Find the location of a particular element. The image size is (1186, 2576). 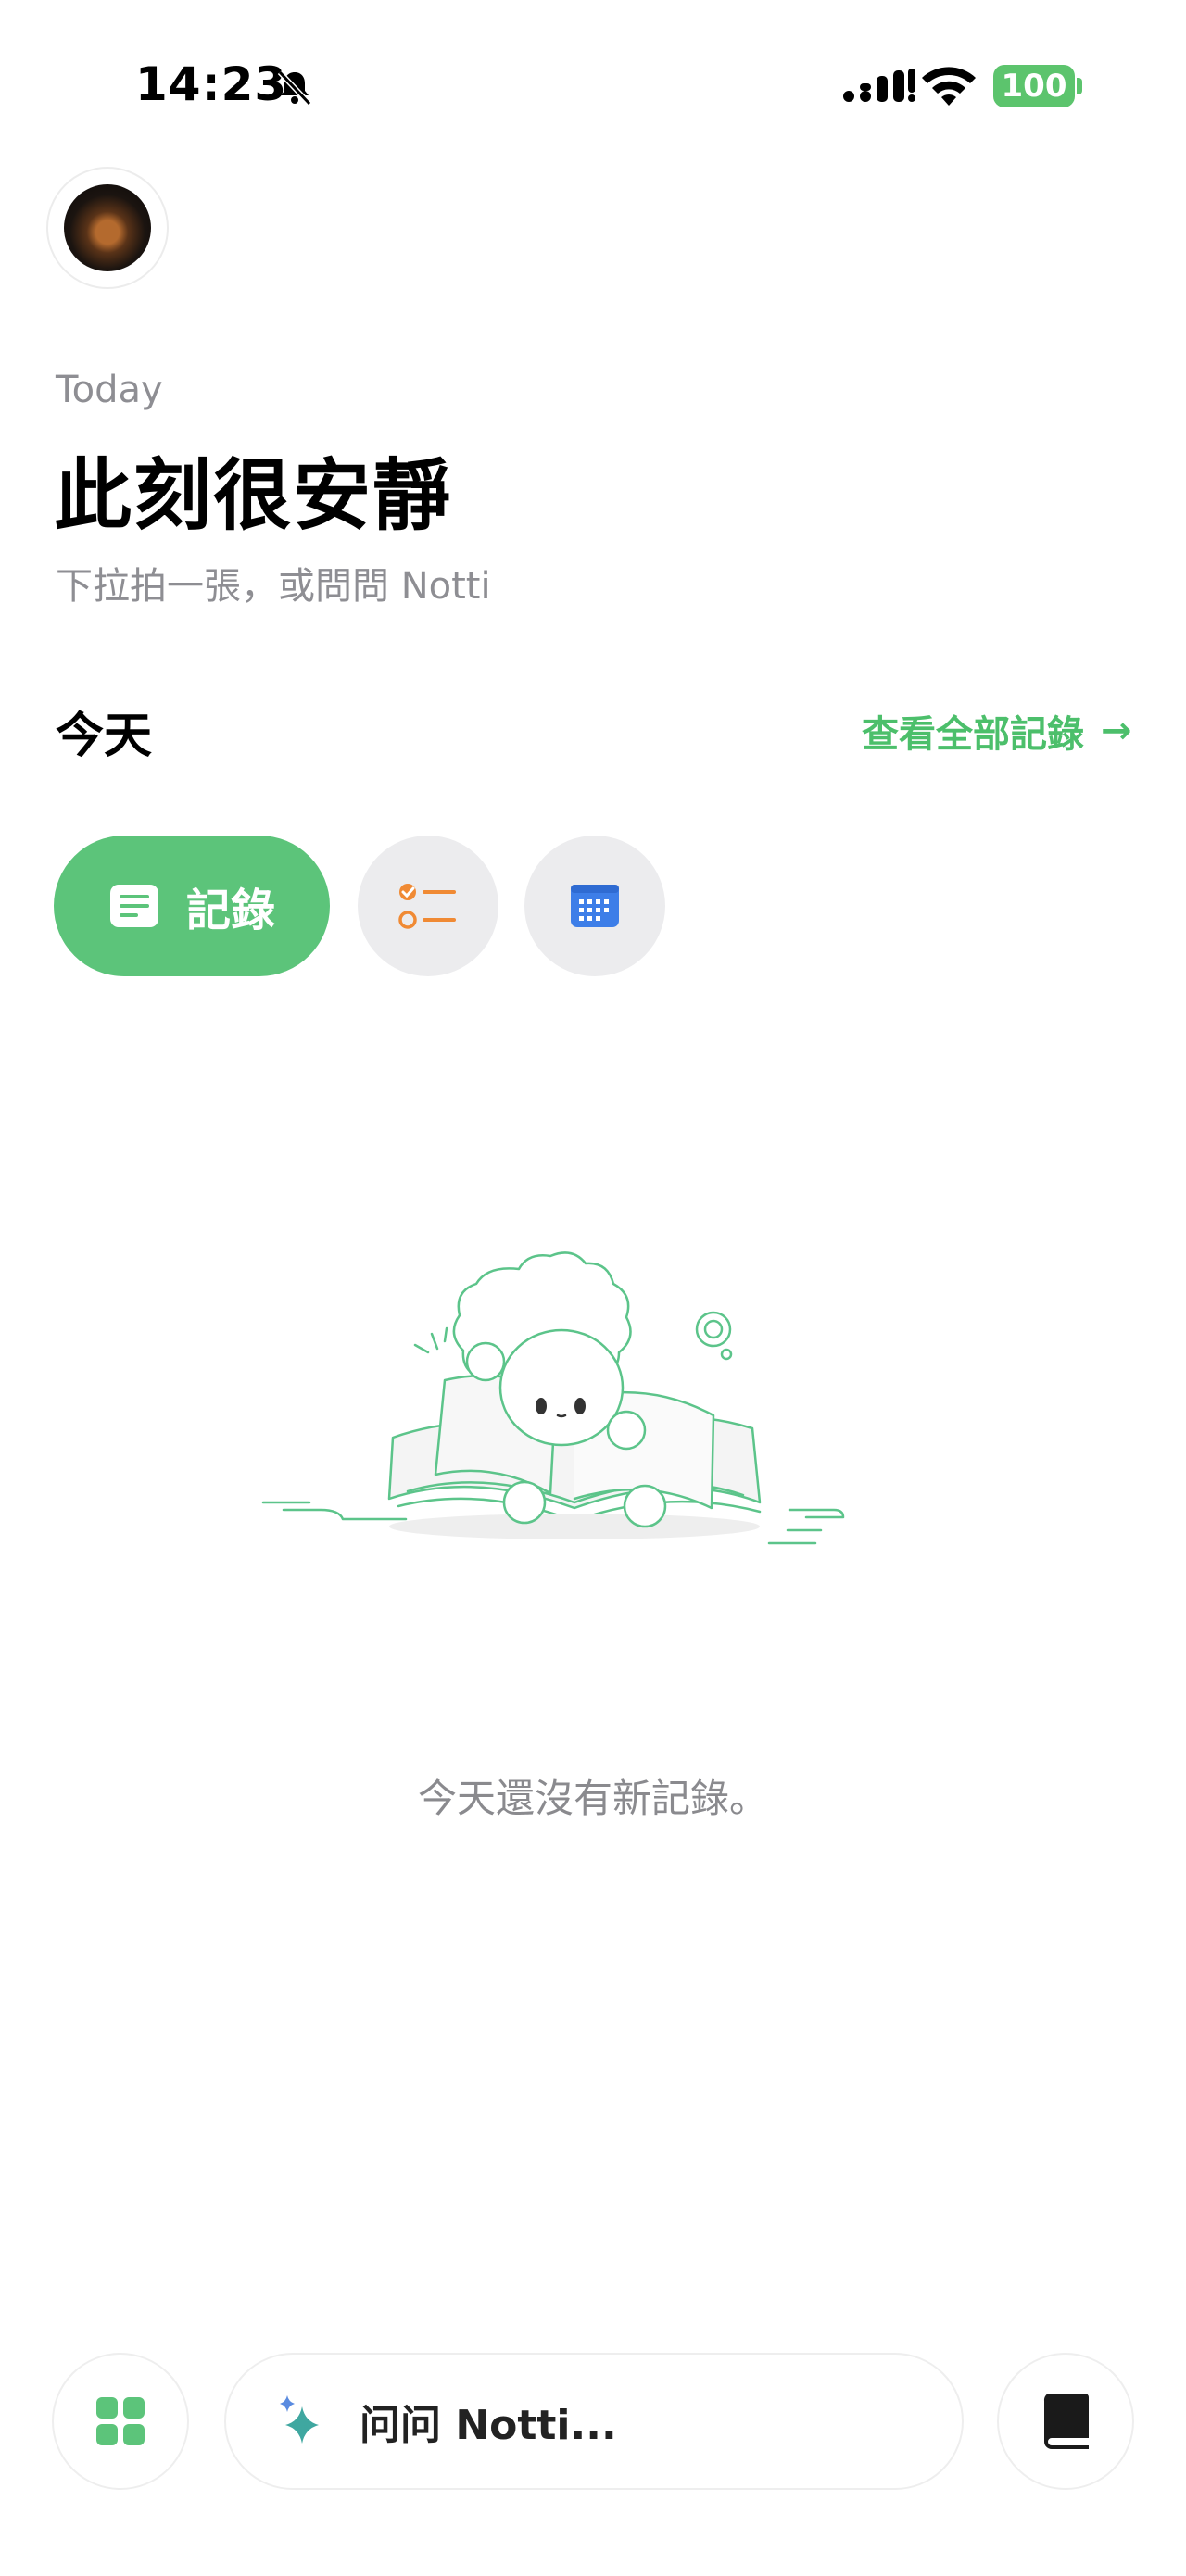

filter-tasks-button is located at coordinates (428, 906).